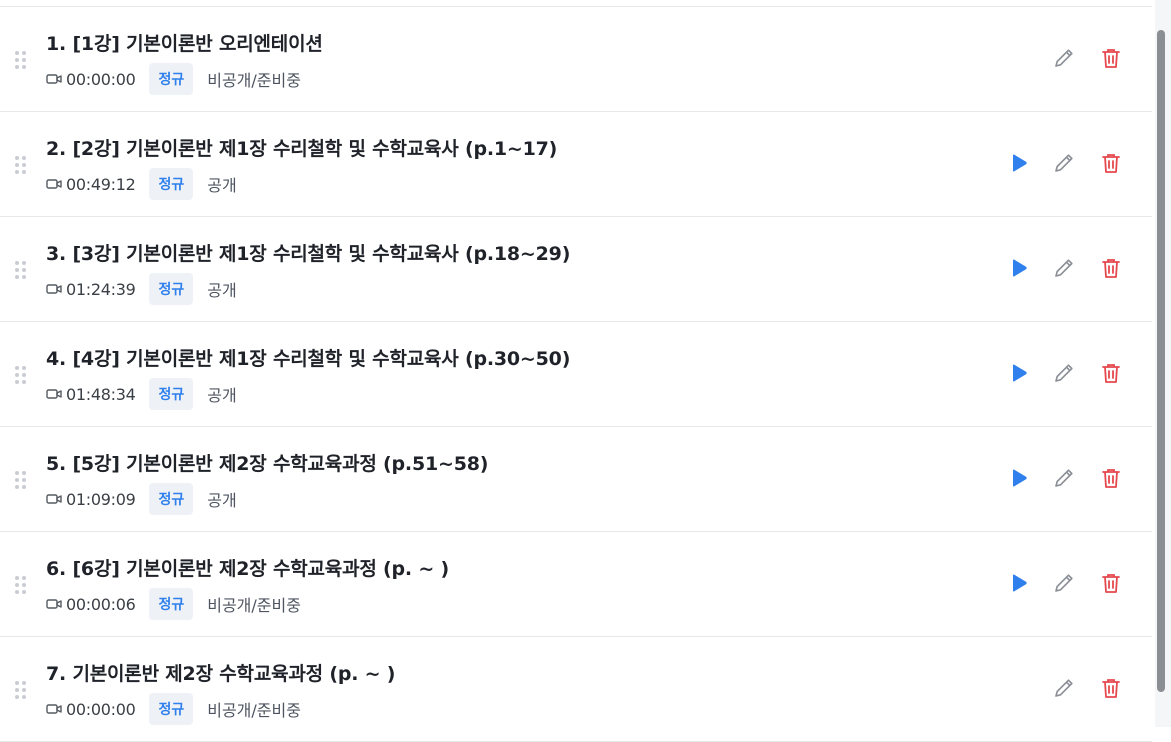 The image size is (1171, 742). What do you see at coordinates (247, 567) in the screenshot?
I see `lecture-title: 6. [6강] 기본이론반 제2장 수학교육과정 (p. ~ )` at bounding box center [247, 567].